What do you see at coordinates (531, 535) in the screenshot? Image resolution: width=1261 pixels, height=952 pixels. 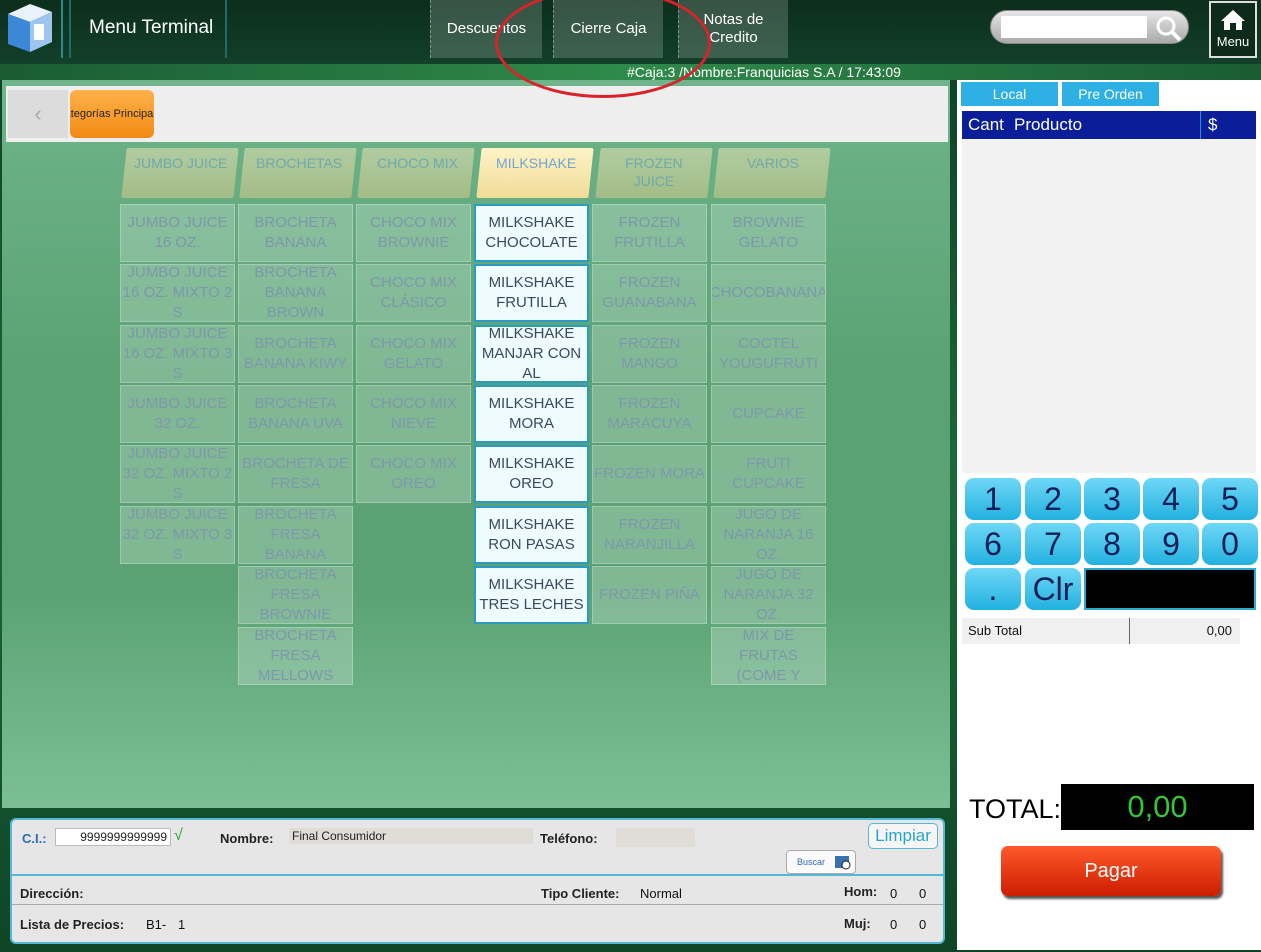 I see `product-button: MILKSHAKE RON PASAS` at bounding box center [531, 535].